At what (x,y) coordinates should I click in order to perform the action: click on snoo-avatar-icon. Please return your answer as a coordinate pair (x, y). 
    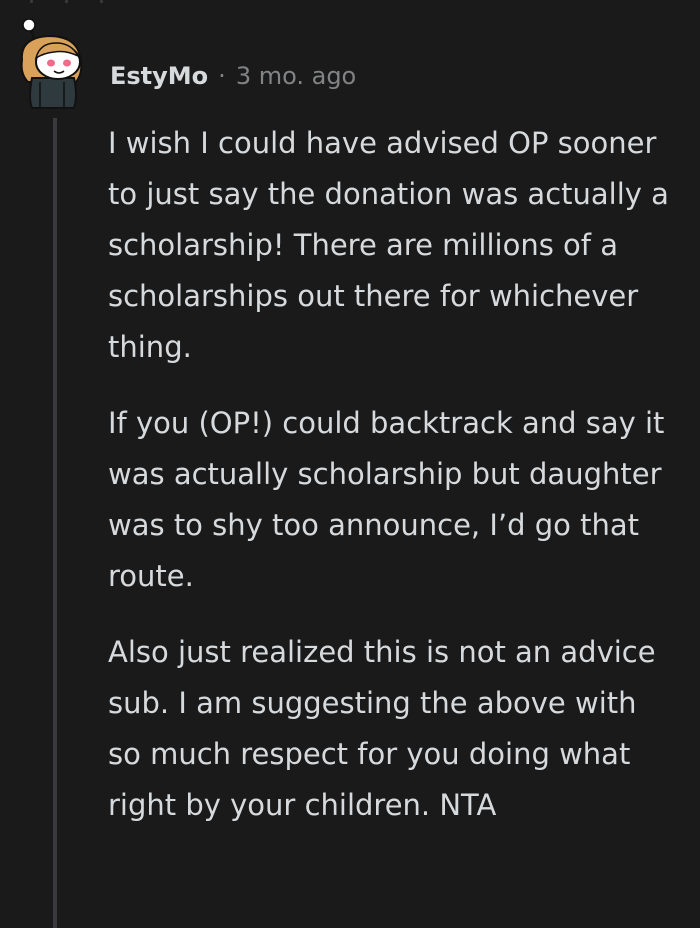
    Looking at the image, I should click on (51, 63).